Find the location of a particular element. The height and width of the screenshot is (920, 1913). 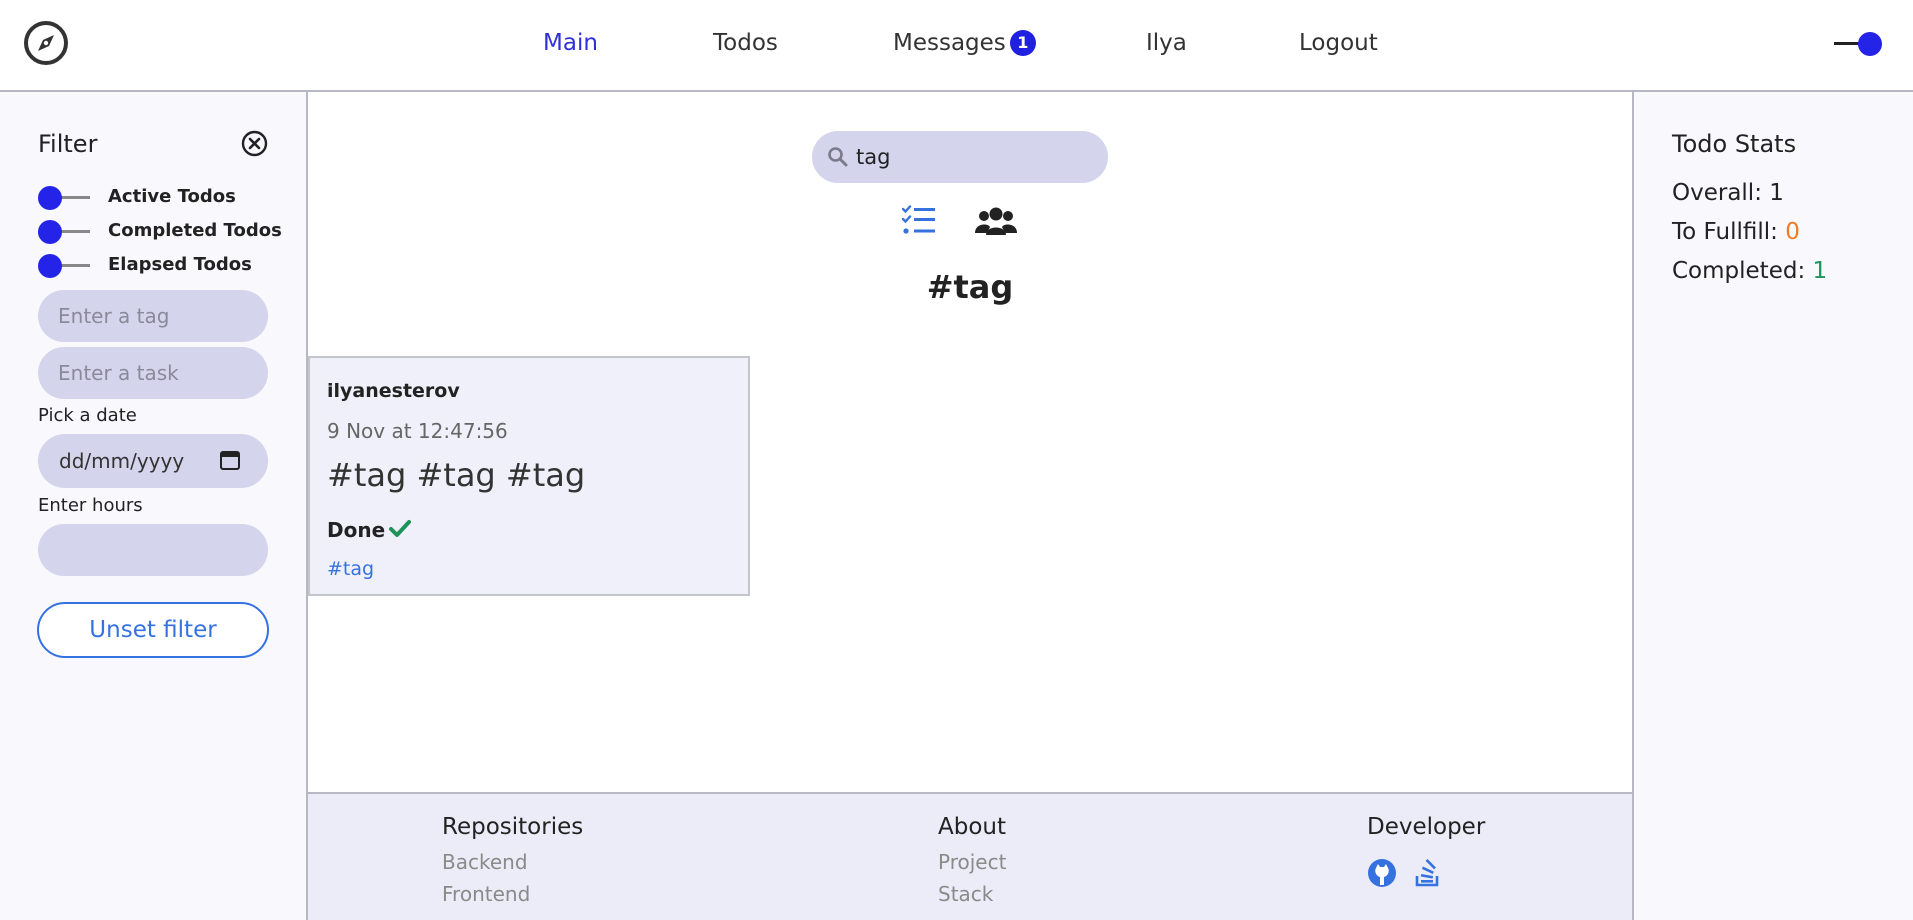

close-circle-icon is located at coordinates (254, 143).